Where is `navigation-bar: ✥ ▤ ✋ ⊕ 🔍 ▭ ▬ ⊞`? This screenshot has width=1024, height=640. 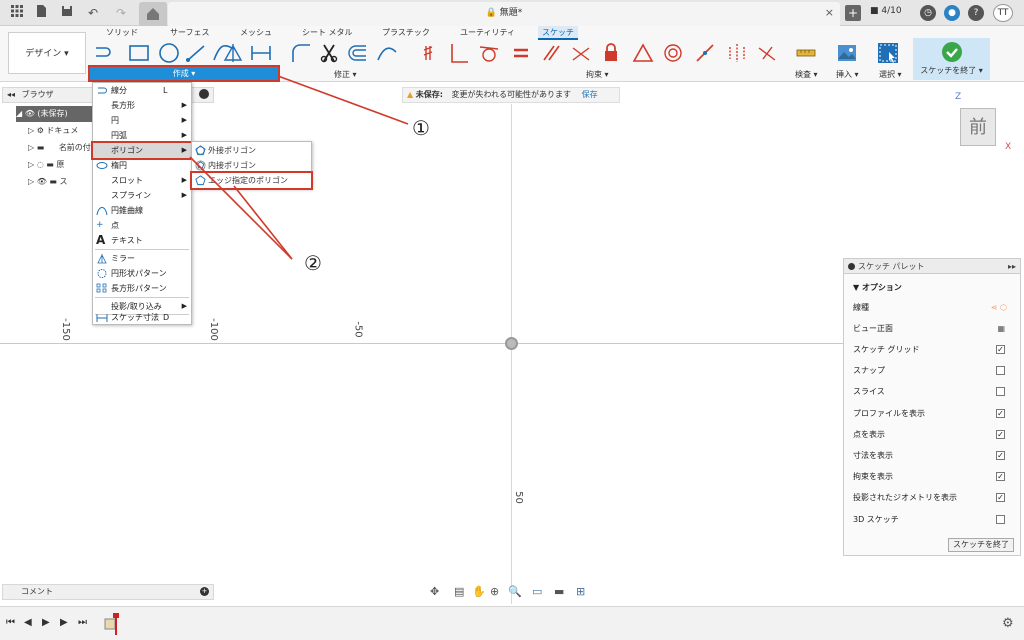 navigation-bar: ✥ ▤ ✋ ⊕ 🔍 ▭ ▬ ⊞ is located at coordinates (513, 592).